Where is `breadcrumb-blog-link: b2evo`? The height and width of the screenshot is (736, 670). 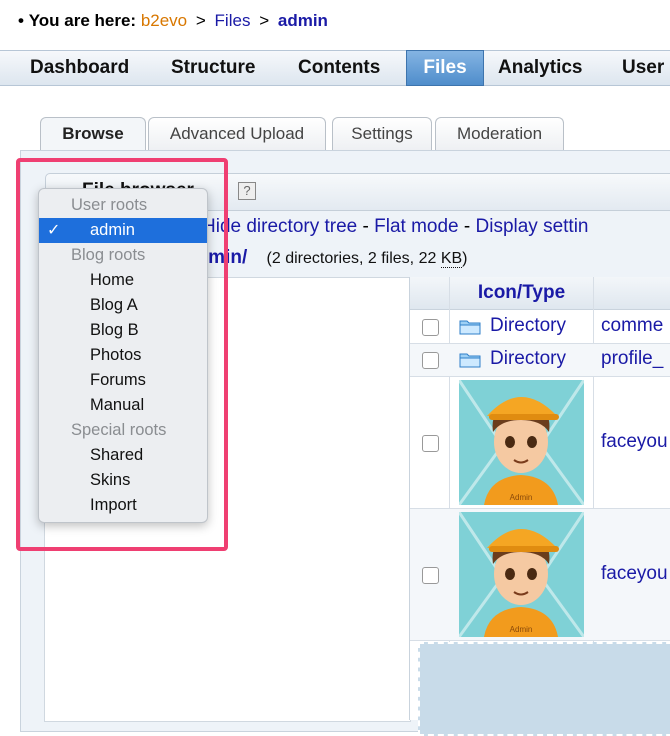 breadcrumb-blog-link: b2evo is located at coordinates (164, 20).